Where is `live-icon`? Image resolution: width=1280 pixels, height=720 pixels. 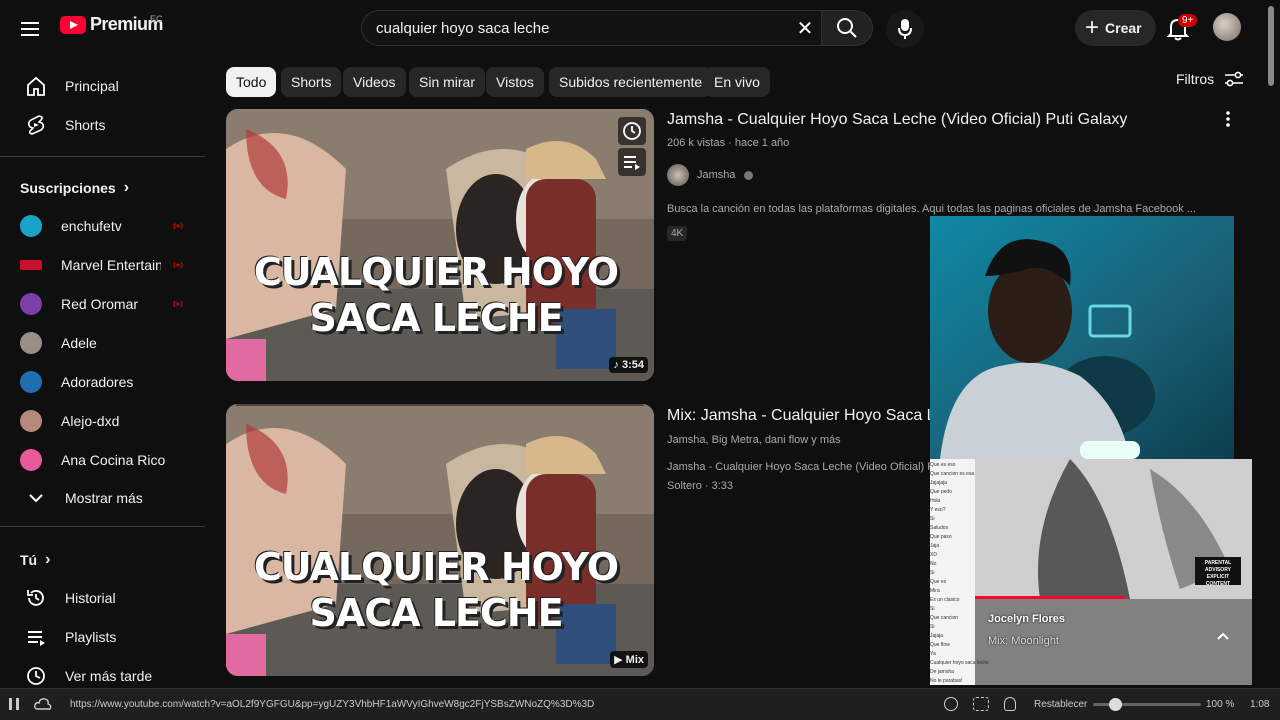
live-icon is located at coordinates (178, 304).